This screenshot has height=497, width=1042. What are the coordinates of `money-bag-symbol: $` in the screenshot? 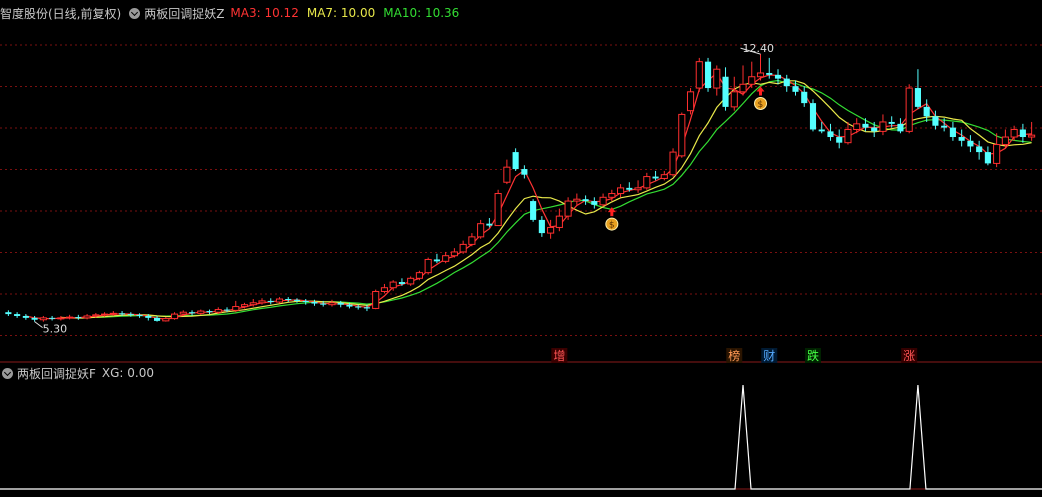 It's located at (761, 105).